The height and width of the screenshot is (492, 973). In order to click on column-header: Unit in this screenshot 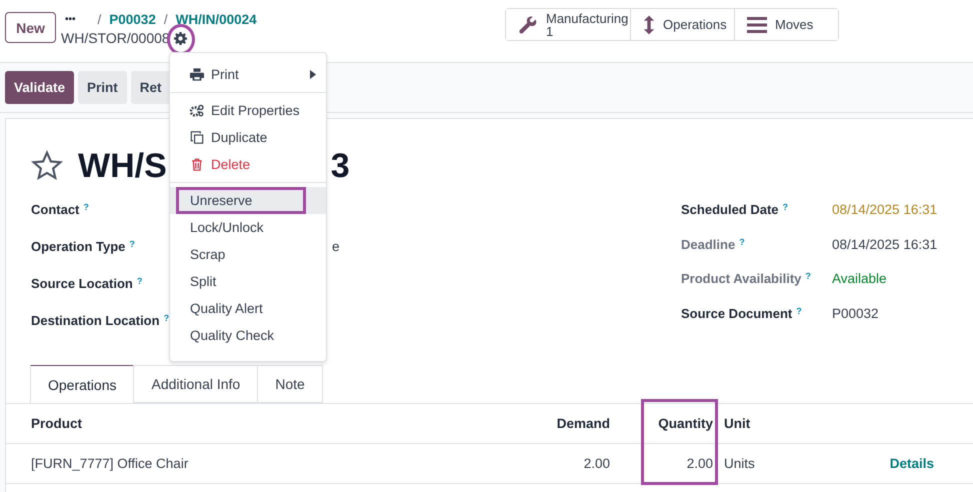, I will do `click(737, 423)`.